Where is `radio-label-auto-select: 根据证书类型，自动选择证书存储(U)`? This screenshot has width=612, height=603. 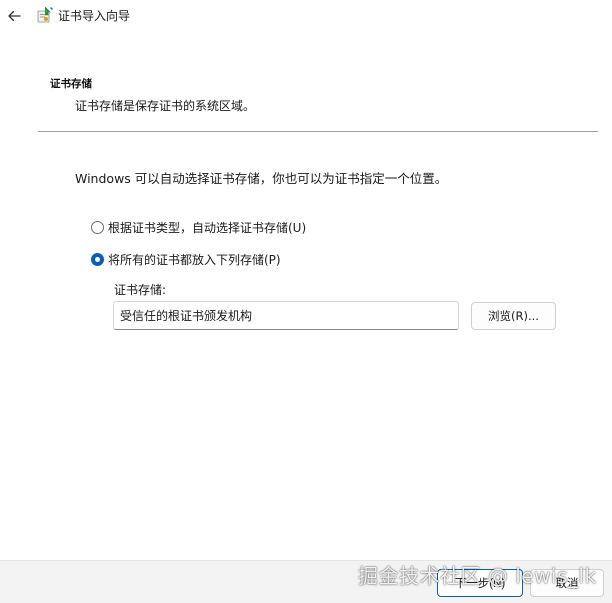
radio-label-auto-select: 根据证书类型，自动选择证书存储(U) is located at coordinates (207, 227).